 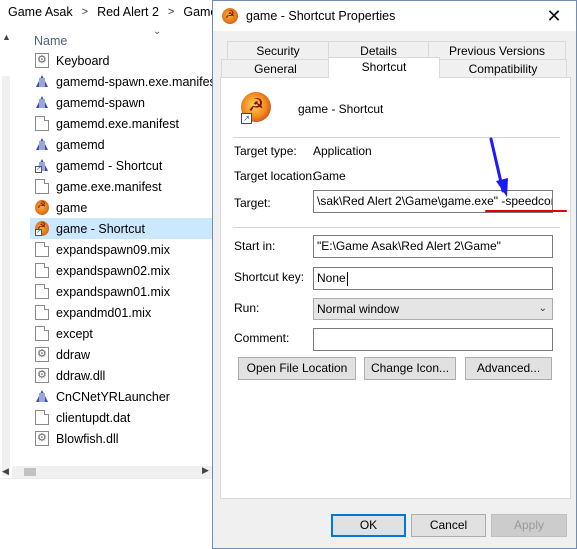 I want to click on red-alert-icon, so click(x=42, y=207).